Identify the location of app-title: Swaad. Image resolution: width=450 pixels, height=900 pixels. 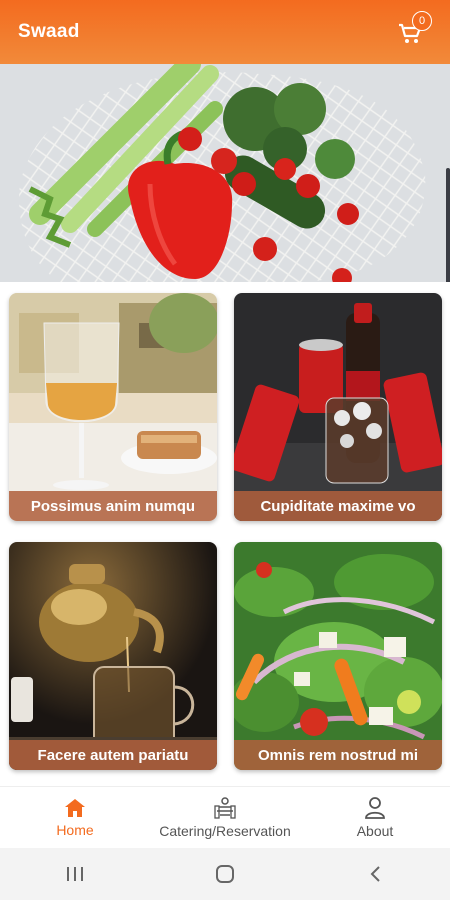
(49, 31).